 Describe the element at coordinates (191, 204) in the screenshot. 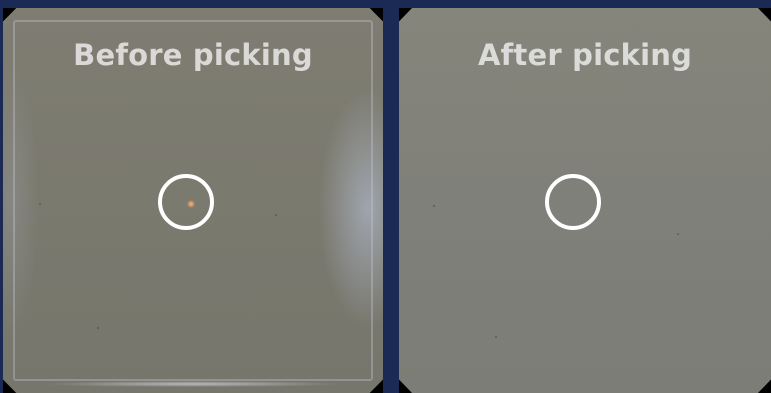

I see `particle-dot` at that location.